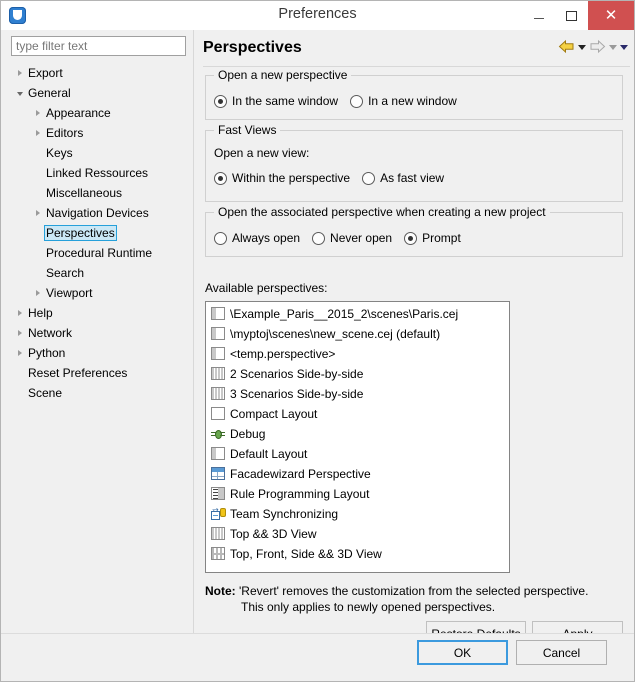 This screenshot has height=682, width=635. I want to click on list-item: Top, Front, Side && 3D View, so click(357, 554).